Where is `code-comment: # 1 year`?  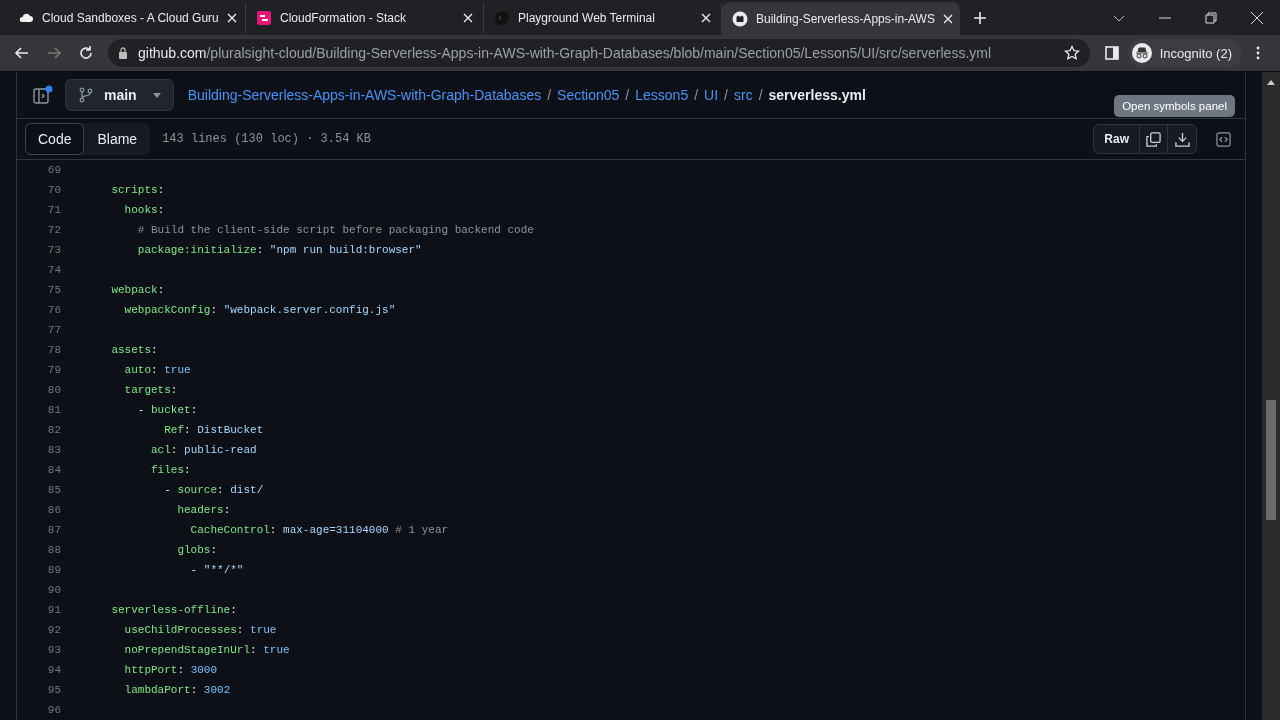
code-comment: # 1 year is located at coordinates (421, 530).